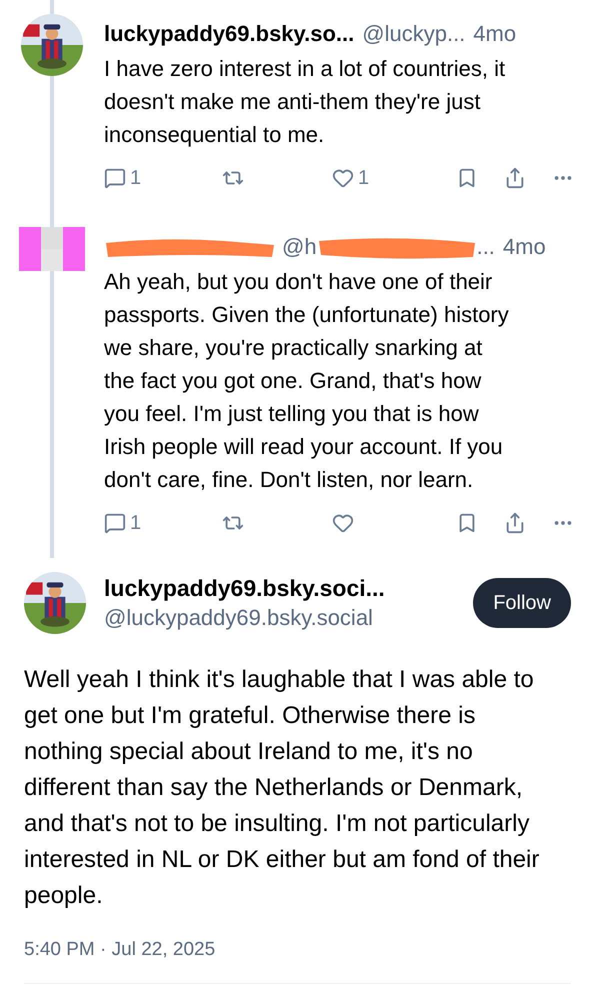 The width and height of the screenshot is (595, 1000). I want to click on post-text: I have zero interest in a lot of countries, it doesn't make me anti-them they're just inconsequential to me., so click(305, 102).